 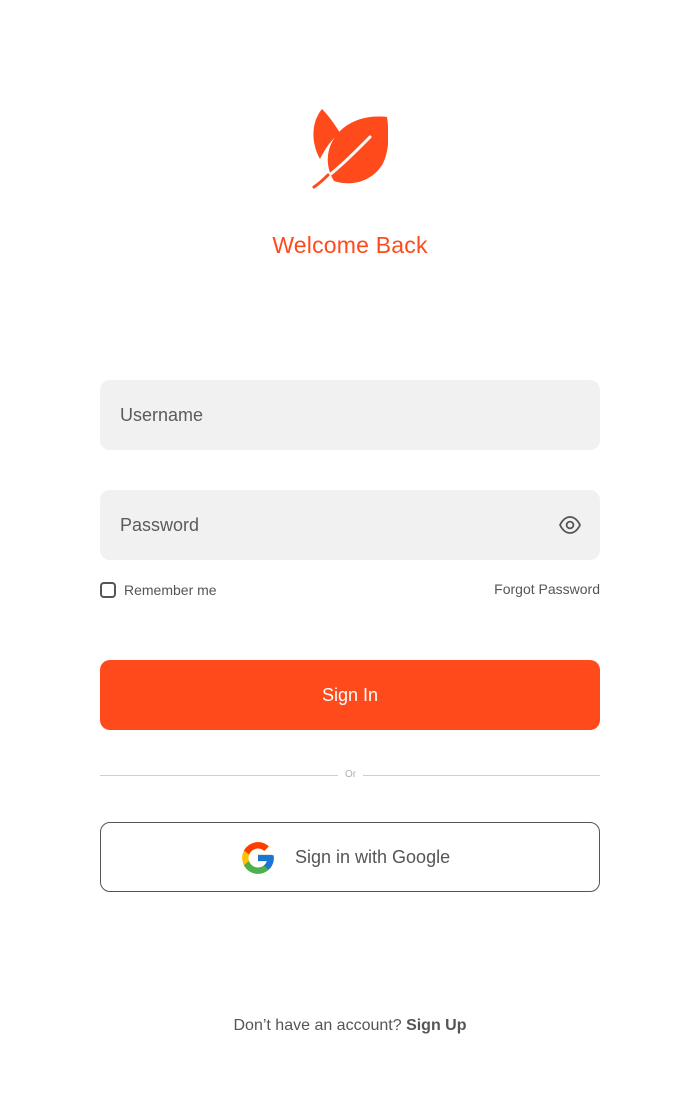 I want to click on checkbox-box, so click(x=108, y=590).